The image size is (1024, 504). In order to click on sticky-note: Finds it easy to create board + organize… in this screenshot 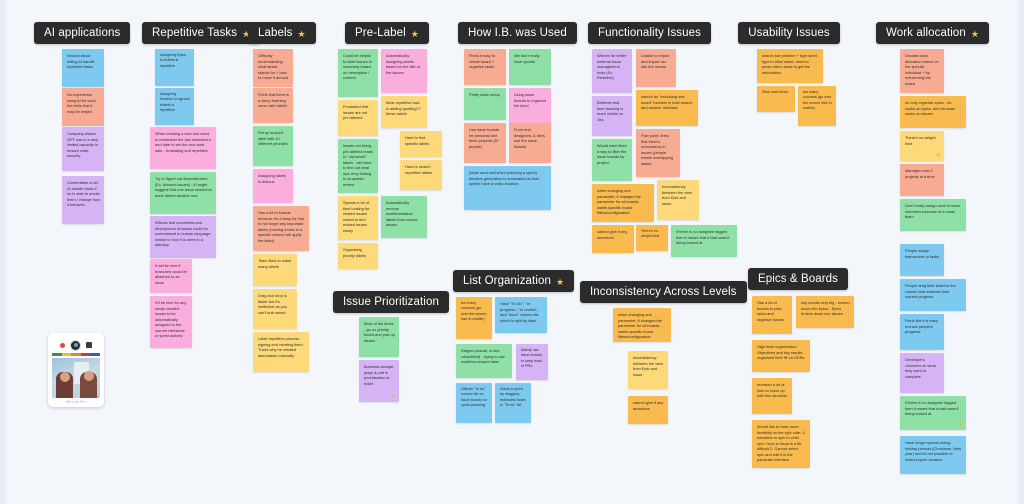, I will do `click(485, 67)`.